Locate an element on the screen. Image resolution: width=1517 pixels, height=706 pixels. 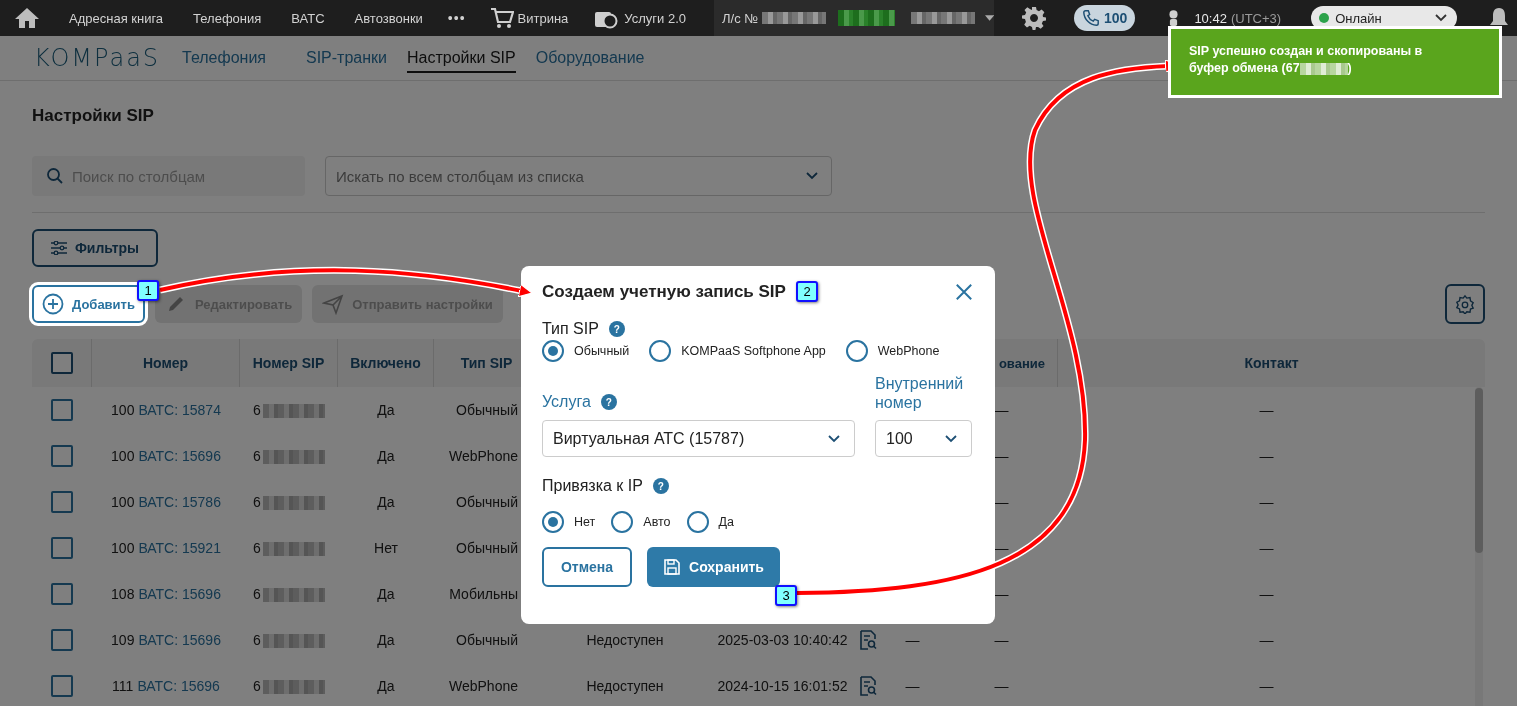
nav-tab: Оборудование is located at coordinates (590, 58).